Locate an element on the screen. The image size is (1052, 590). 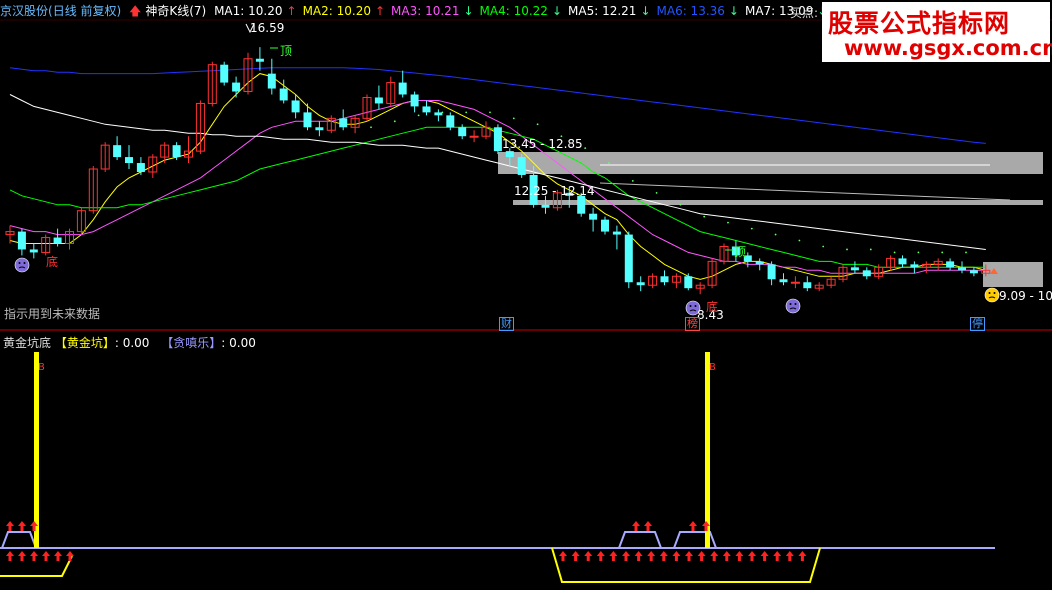
ma-value-5: MA5: 12.21 is located at coordinates (602, 11).